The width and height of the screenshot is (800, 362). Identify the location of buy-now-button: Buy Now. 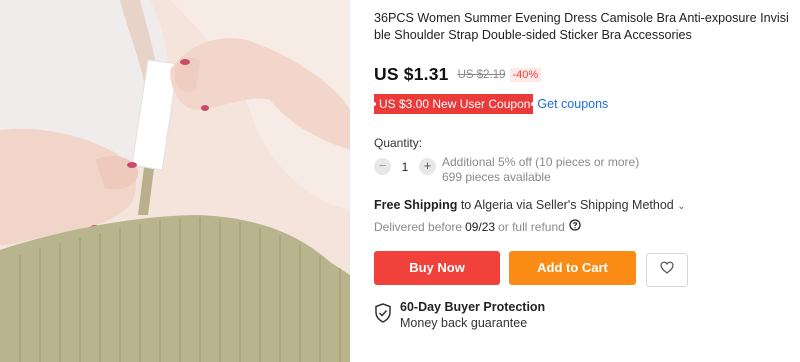
(437, 268).